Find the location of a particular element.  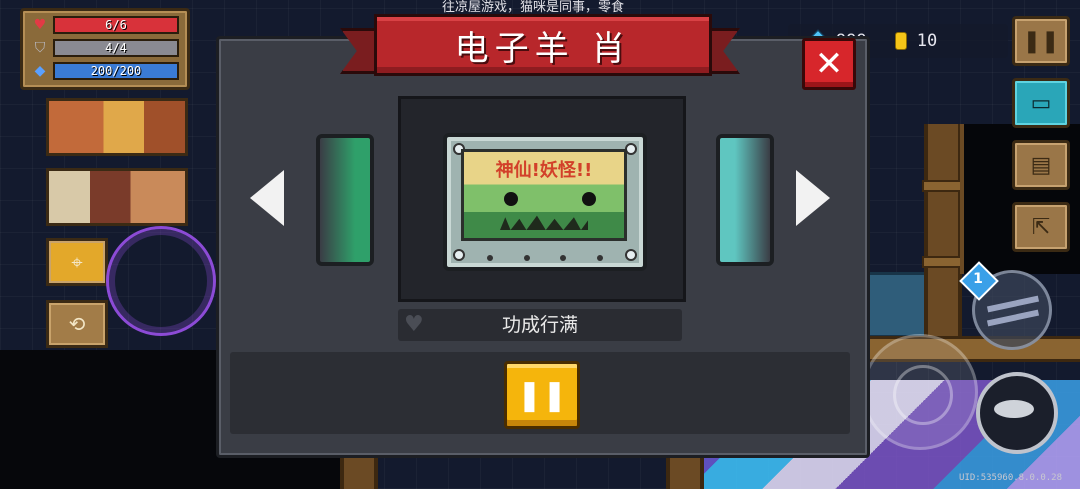

cartridge-label-art: 神仙!妖怪!! is located at coordinates (544, 195).